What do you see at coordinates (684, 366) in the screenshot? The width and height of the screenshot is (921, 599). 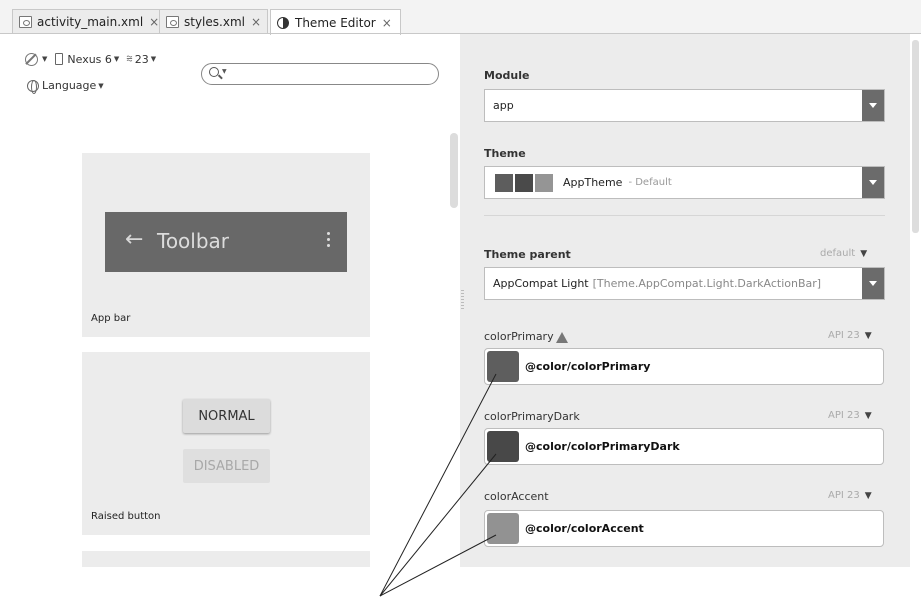 I see `attr-value-color-primary: @color/colorPrimary` at bounding box center [684, 366].